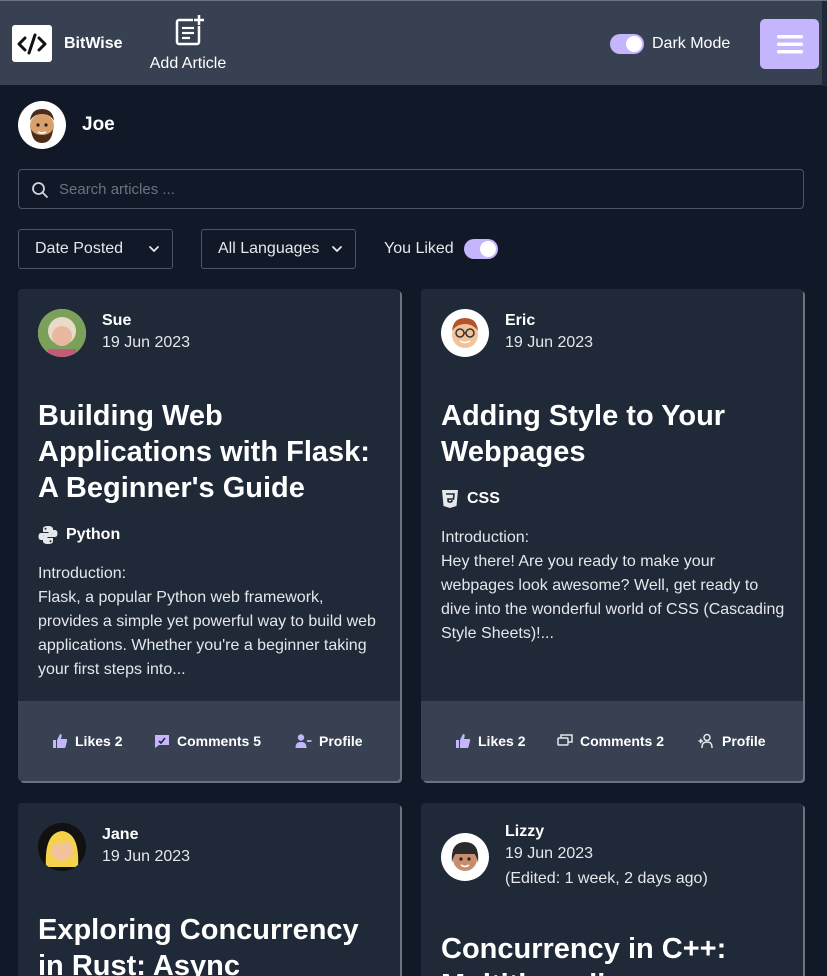 The height and width of the screenshot is (976, 827). Describe the element at coordinates (116, 321) in the screenshot. I see `author-name: Sue` at that location.